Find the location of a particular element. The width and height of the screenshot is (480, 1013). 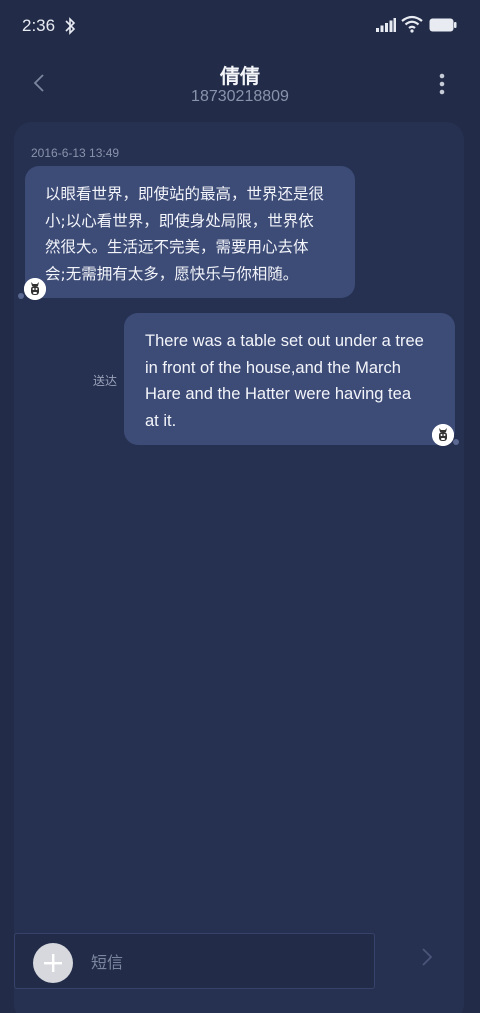

status-time: 2:36 is located at coordinates (39, 25).